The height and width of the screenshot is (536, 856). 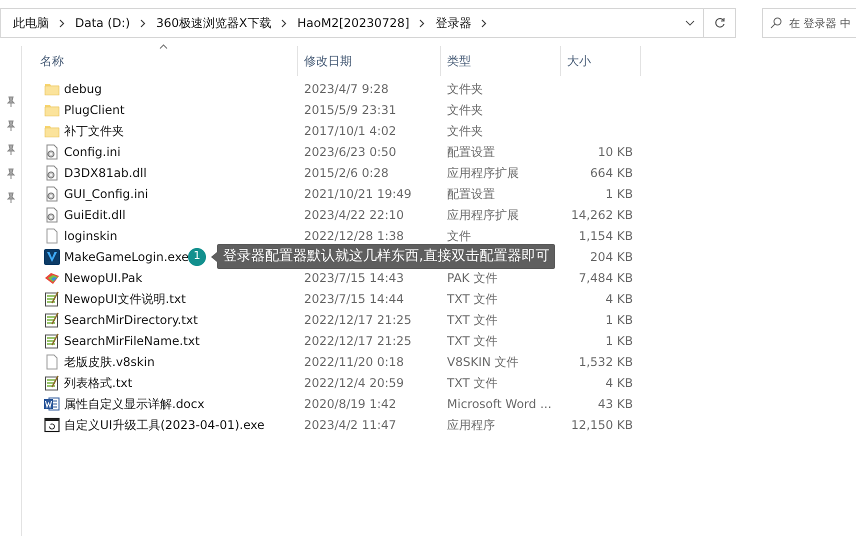 I want to click on search-icon, so click(x=776, y=23).